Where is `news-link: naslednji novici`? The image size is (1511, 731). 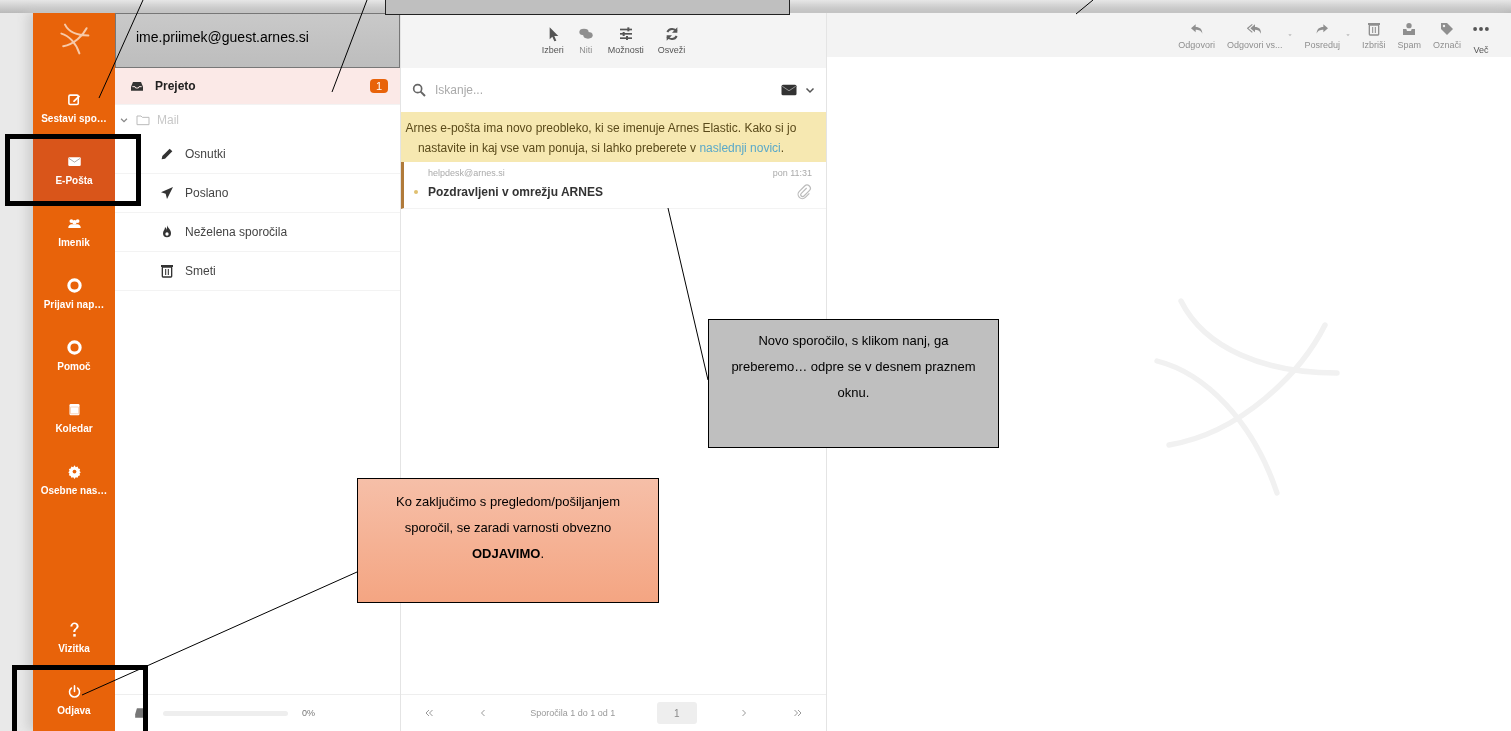 news-link: naslednji novici is located at coordinates (740, 148).